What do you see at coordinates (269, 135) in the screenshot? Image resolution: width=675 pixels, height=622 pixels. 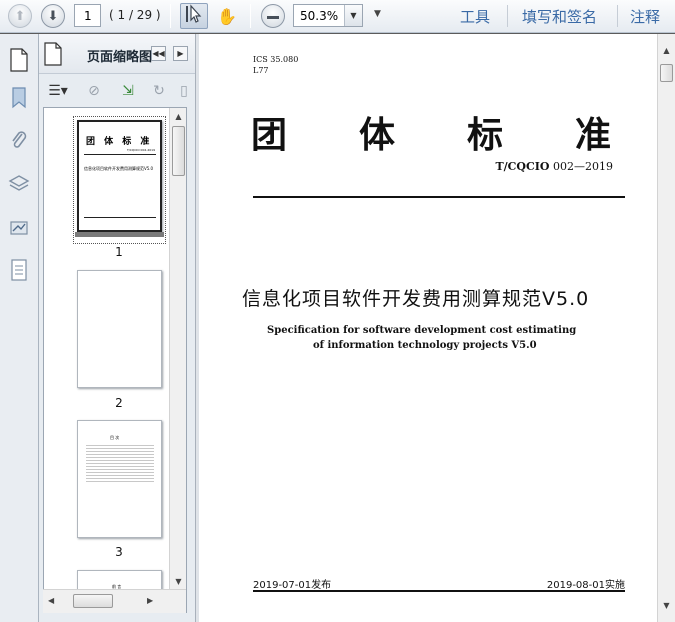 I see `heading-char: 团` at bounding box center [269, 135].